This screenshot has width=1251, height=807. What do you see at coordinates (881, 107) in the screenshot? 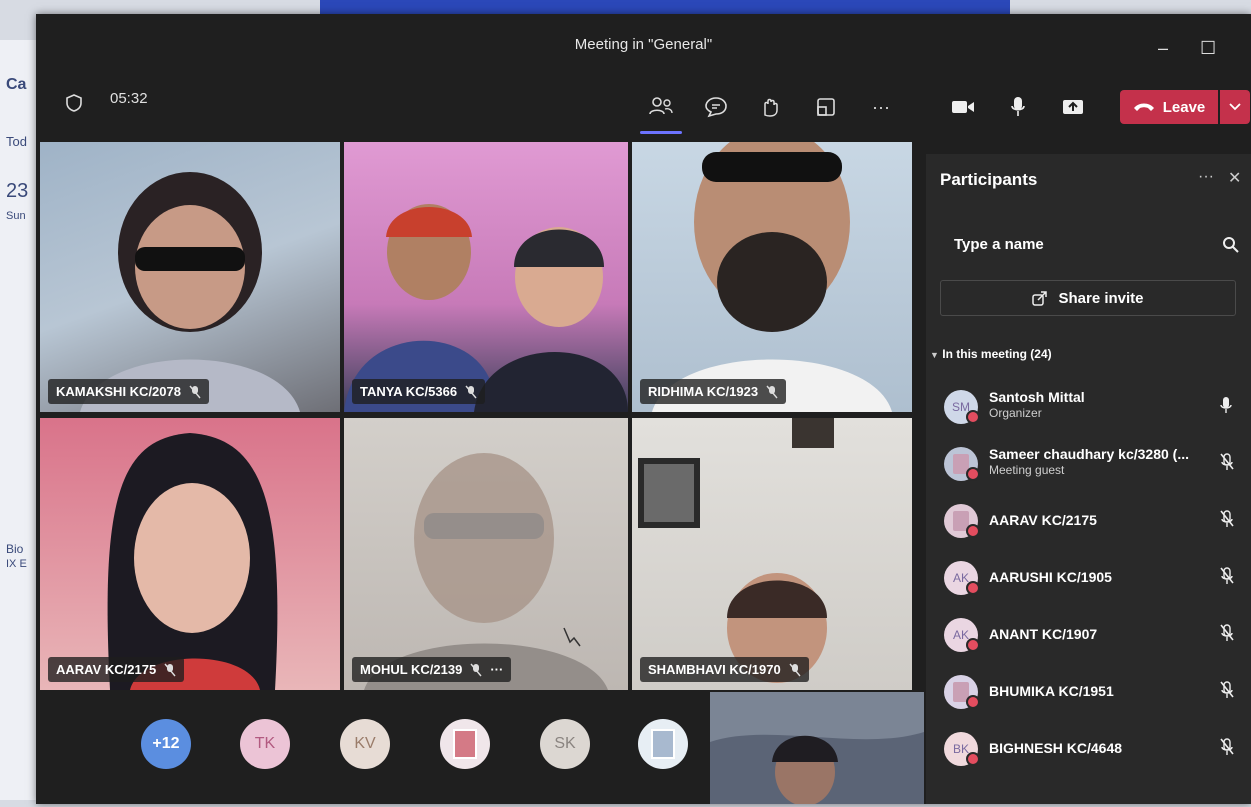
I see `more-actions-button: ···` at bounding box center [881, 107].